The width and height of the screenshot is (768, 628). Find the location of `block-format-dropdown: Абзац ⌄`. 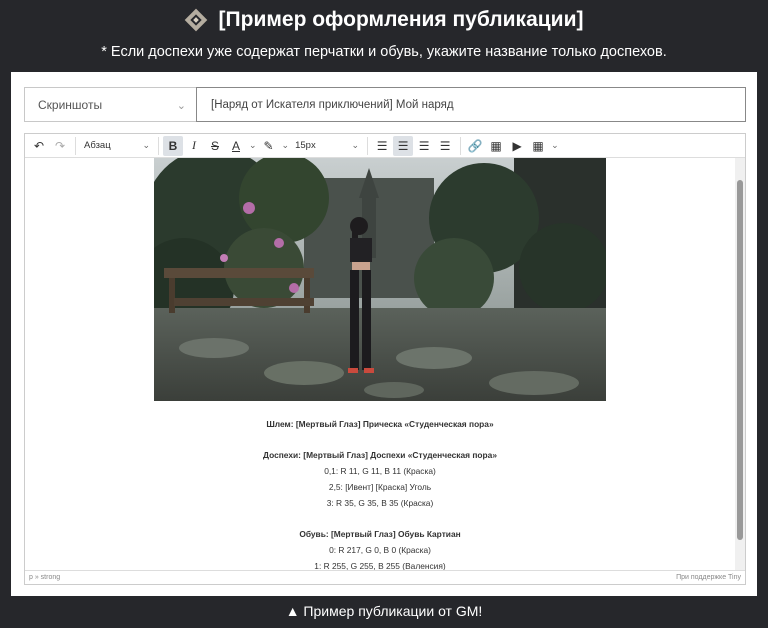

block-format-dropdown: Абзац ⌄ is located at coordinates (117, 145).